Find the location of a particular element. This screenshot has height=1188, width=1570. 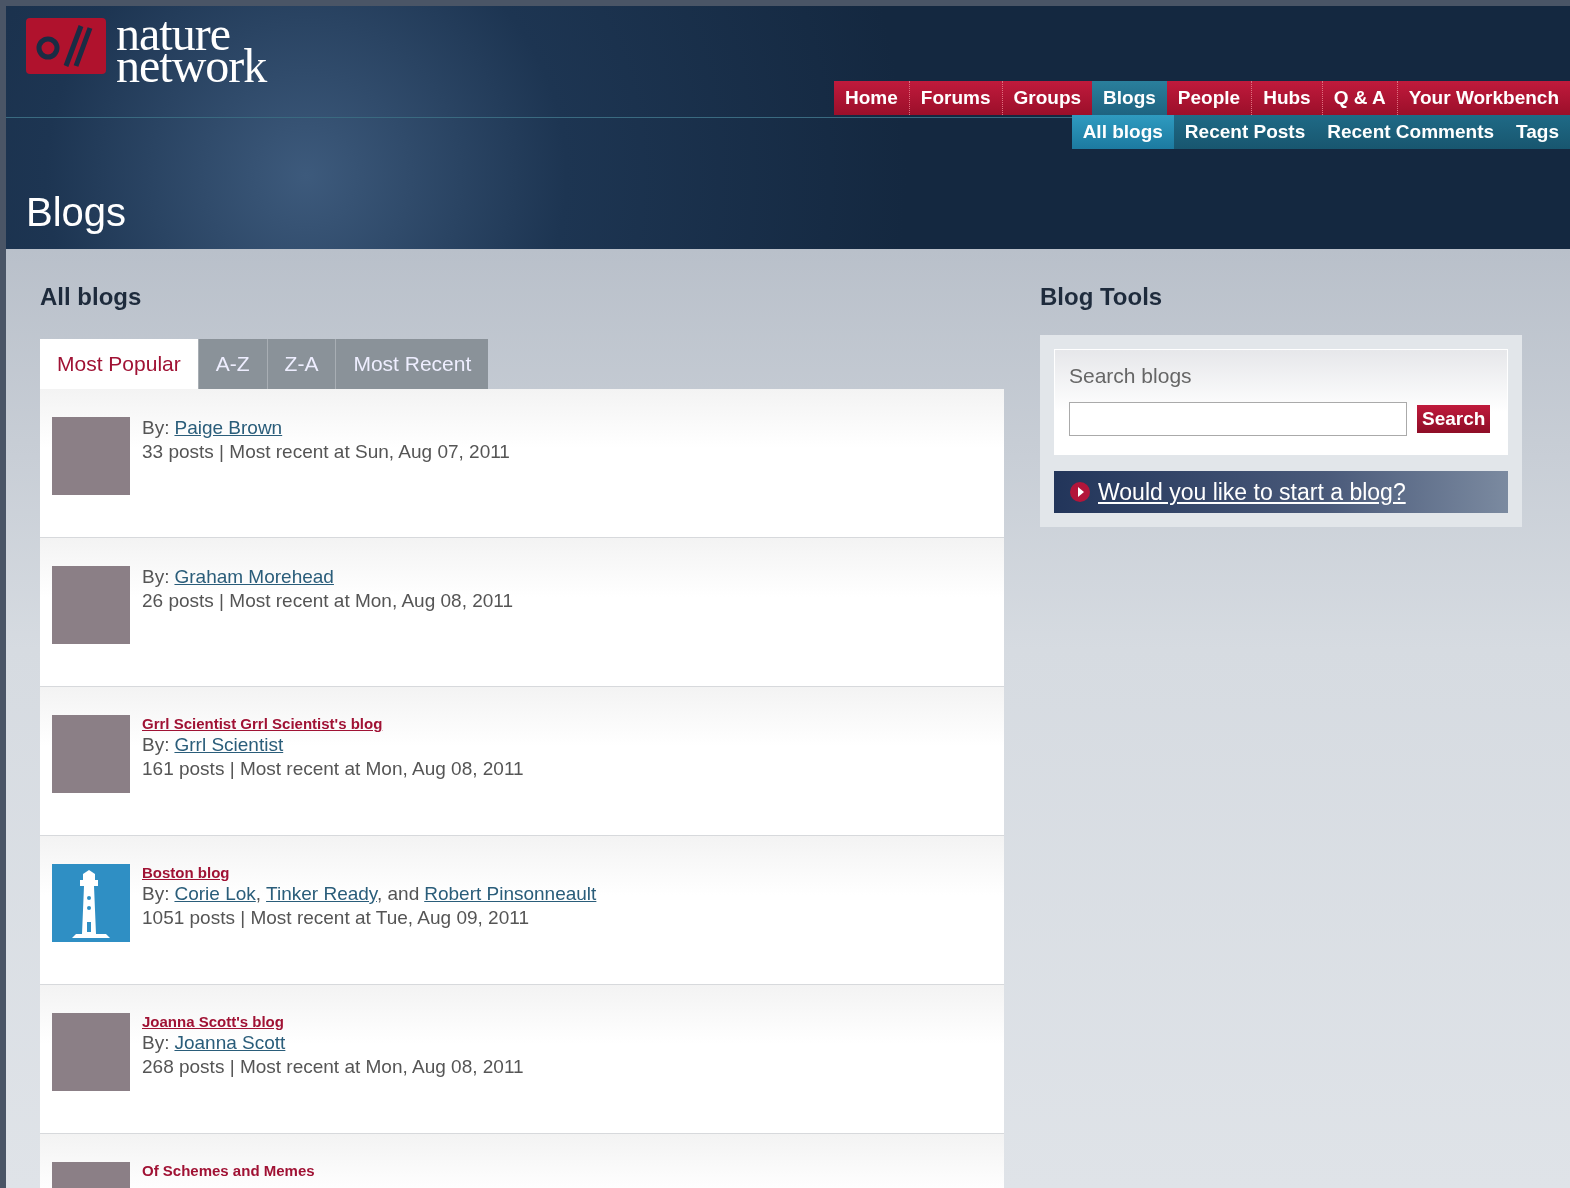

author-link: Corie Lok is located at coordinates (215, 893).